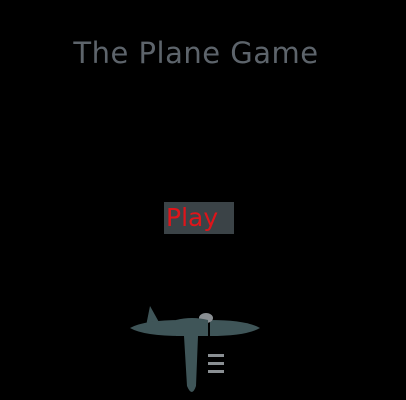 This screenshot has width=406, height=400. What do you see at coordinates (235, 328) in the screenshot?
I see `plane-right-wing` at bounding box center [235, 328].